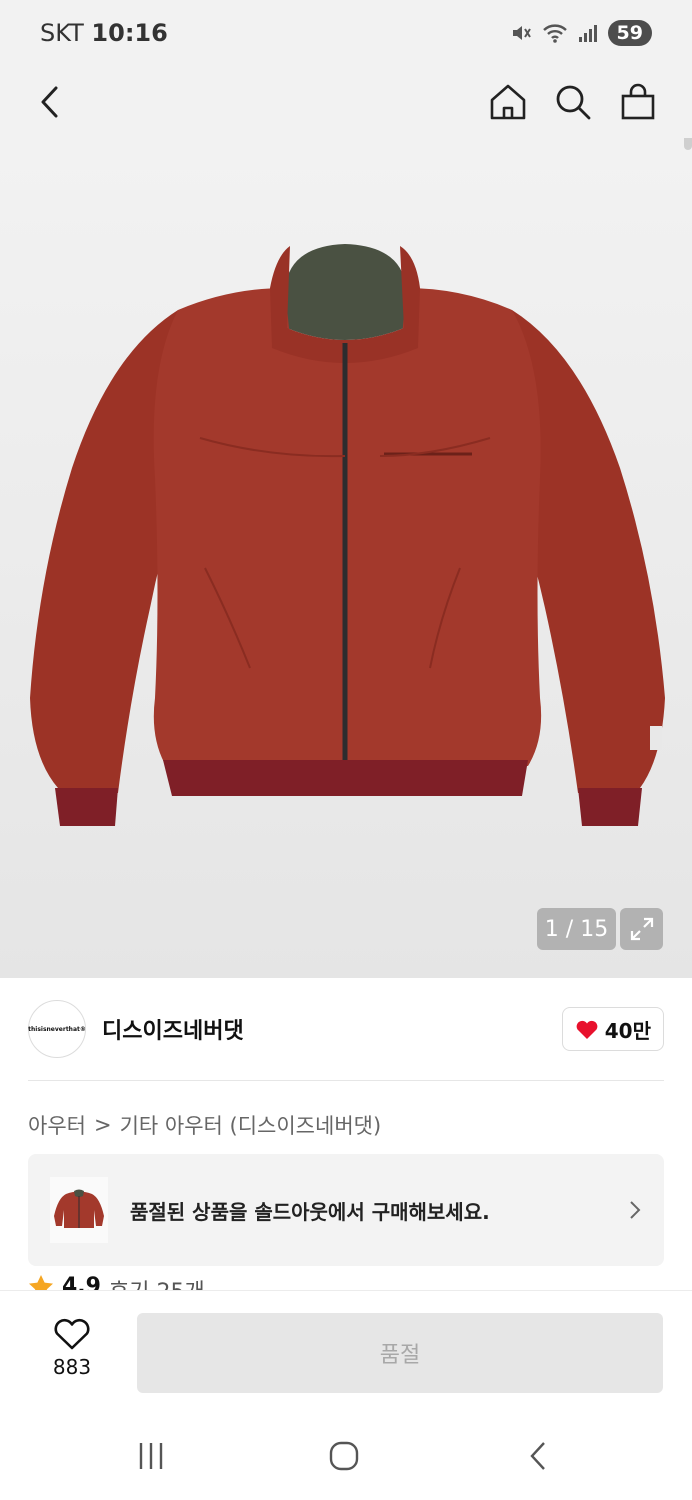 Image resolution: width=692 pixels, height=1500 pixels. What do you see at coordinates (521, 33) in the screenshot?
I see `mute-icon` at bounding box center [521, 33].